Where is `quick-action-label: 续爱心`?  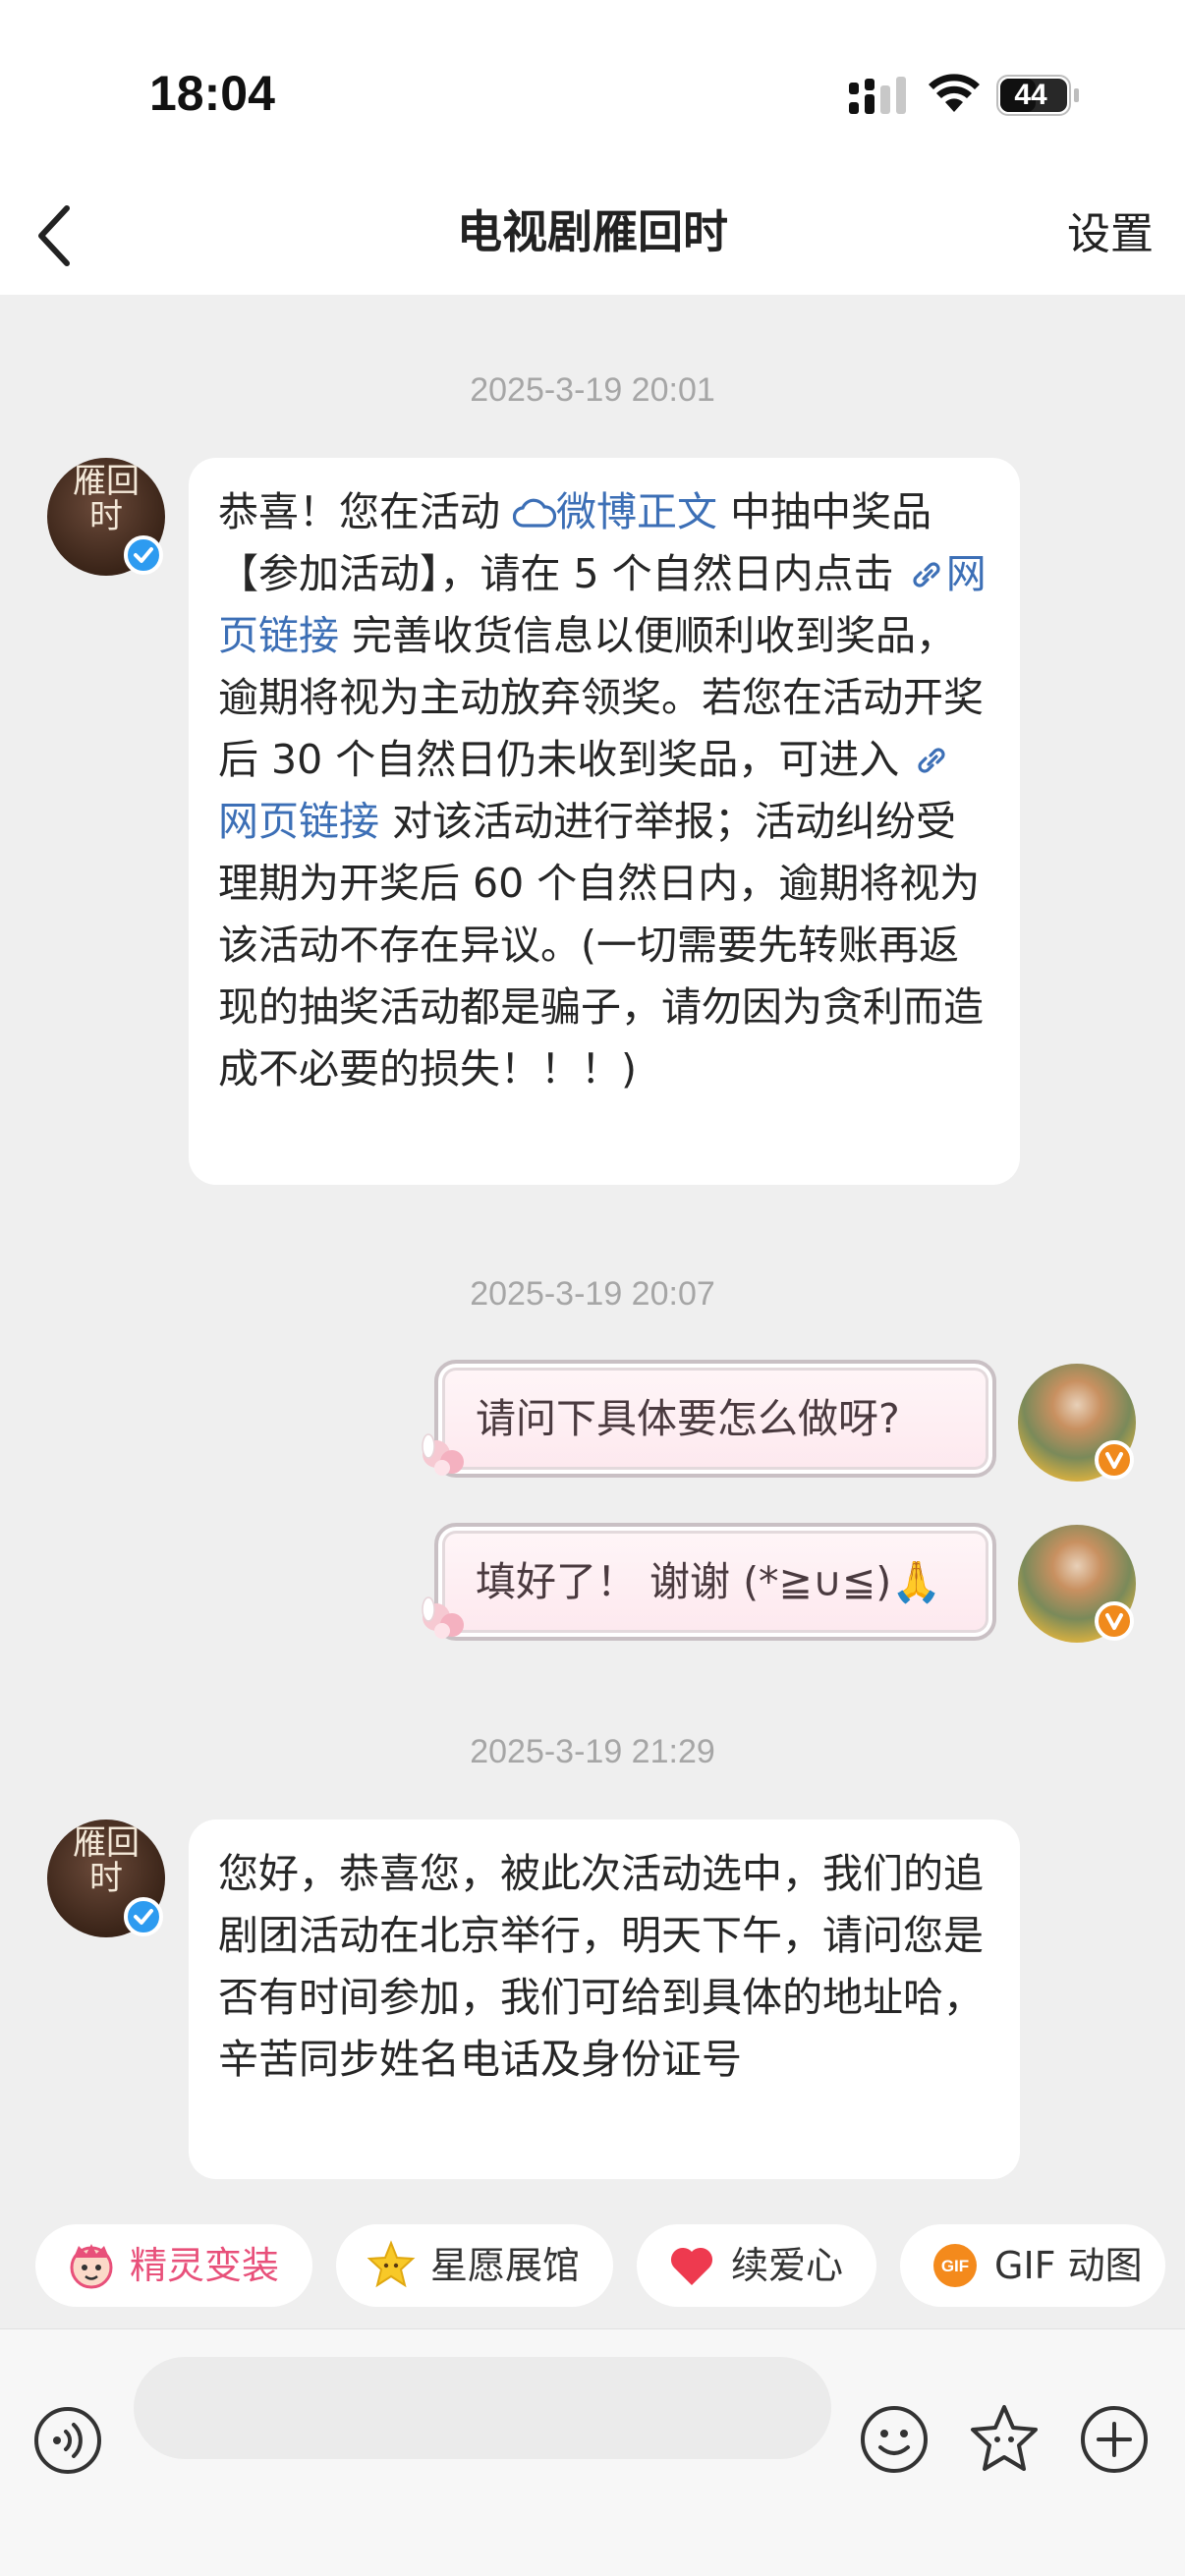 quick-action-label: 续爱心 is located at coordinates (788, 2265).